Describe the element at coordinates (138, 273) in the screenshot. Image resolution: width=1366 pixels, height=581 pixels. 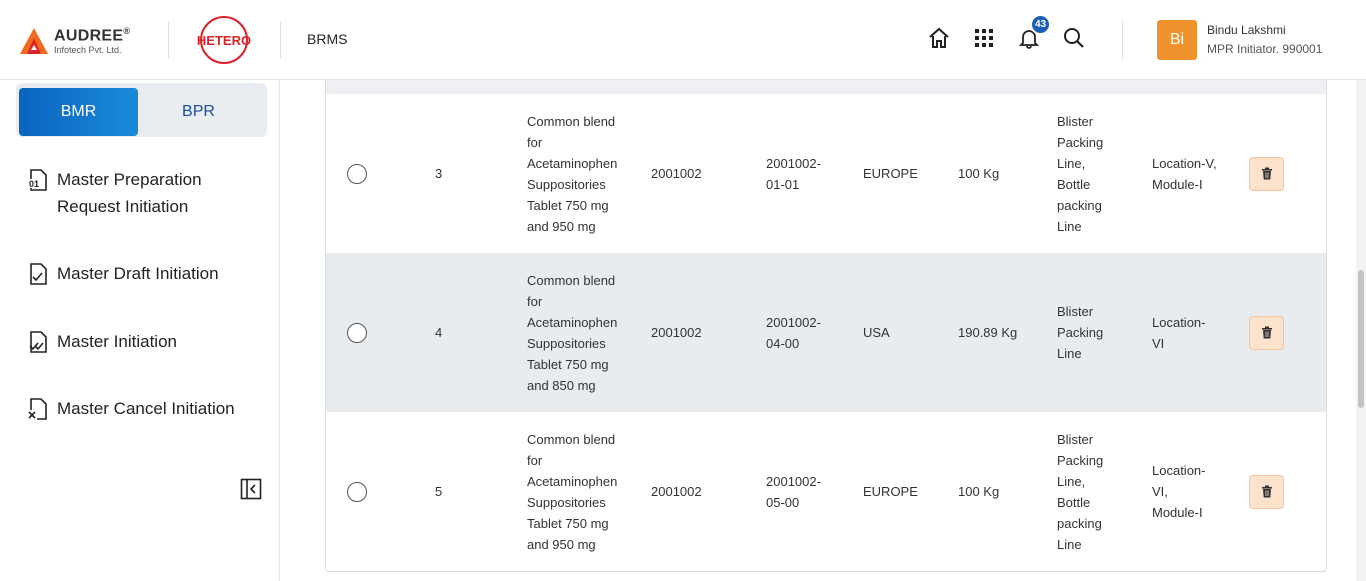
I see `sidebar-item-label: Master Draft Initiation` at that location.